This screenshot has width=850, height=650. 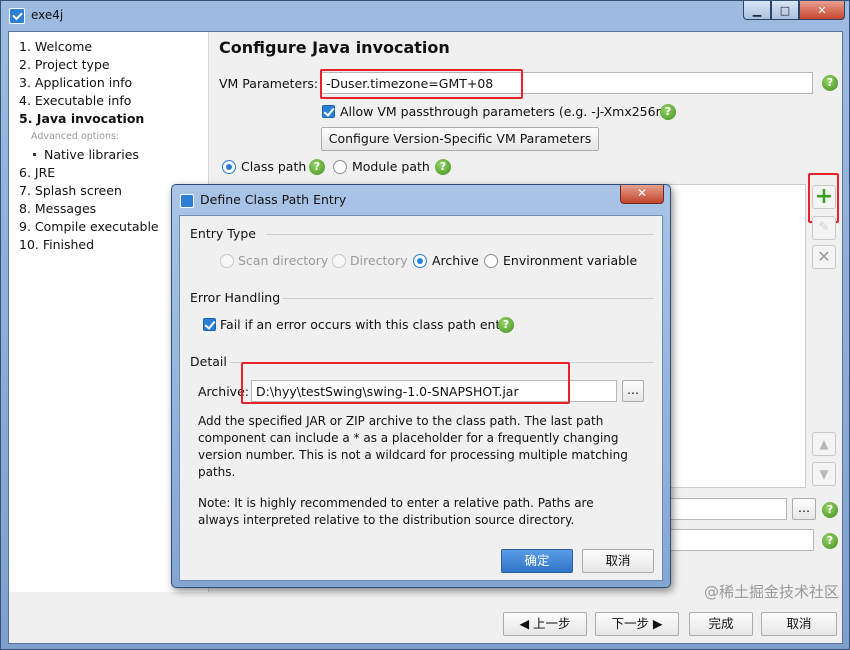 I want to click on environment-variable-label: Environment variable, so click(x=570, y=260).